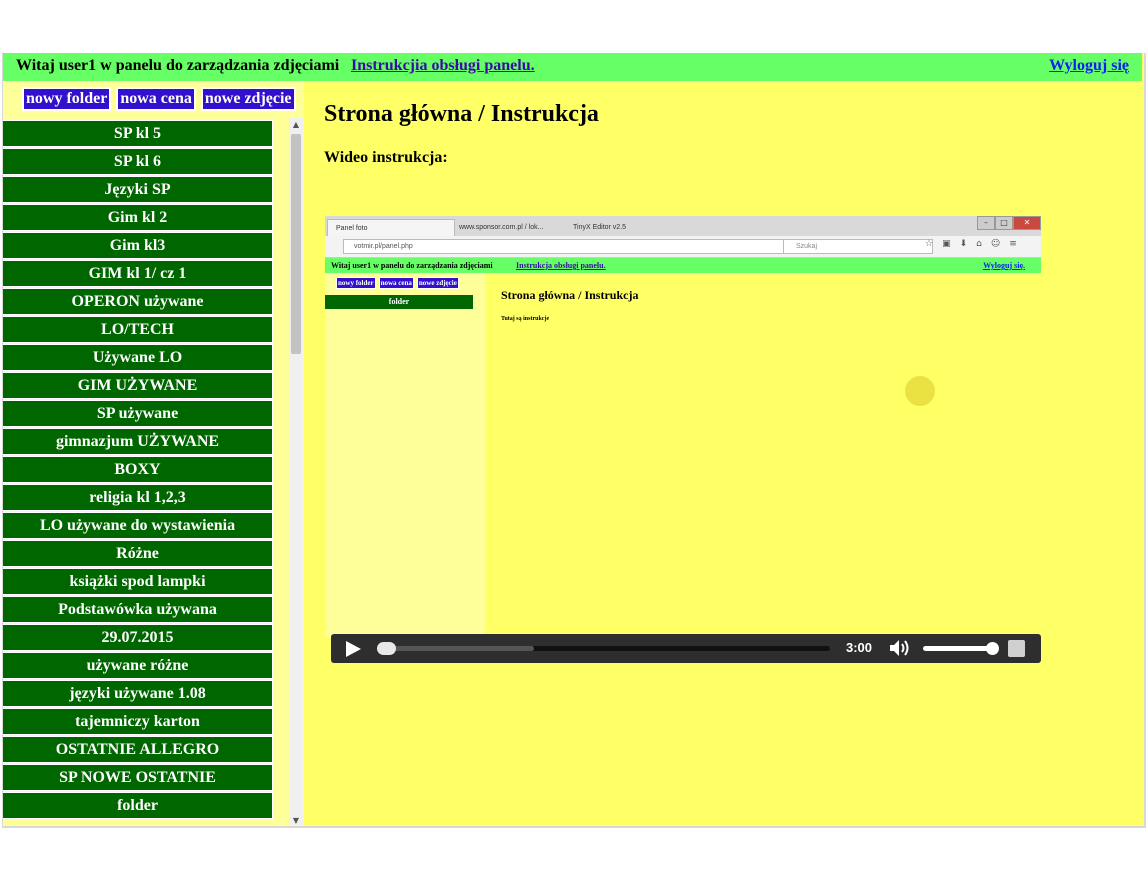 This screenshot has width=1147, height=880. What do you see at coordinates (1027, 223) in the screenshot?
I see `close-icon: ✕` at bounding box center [1027, 223].